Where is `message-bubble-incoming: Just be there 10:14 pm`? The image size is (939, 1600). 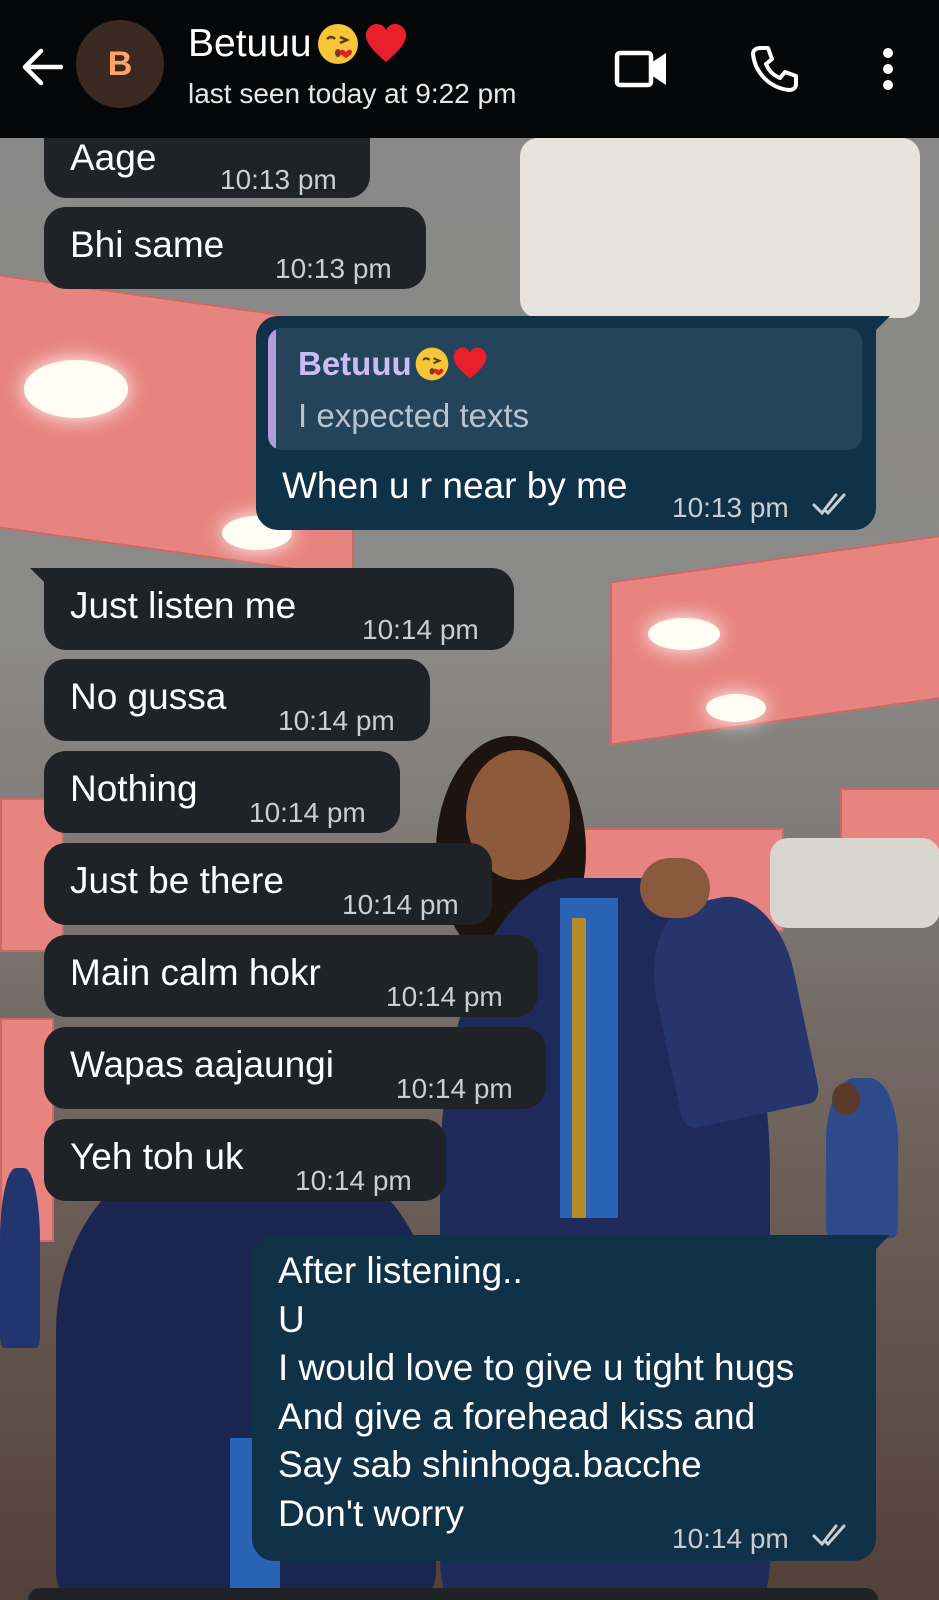
message-bubble-incoming: Just be there 10:14 pm is located at coordinates (268, 884).